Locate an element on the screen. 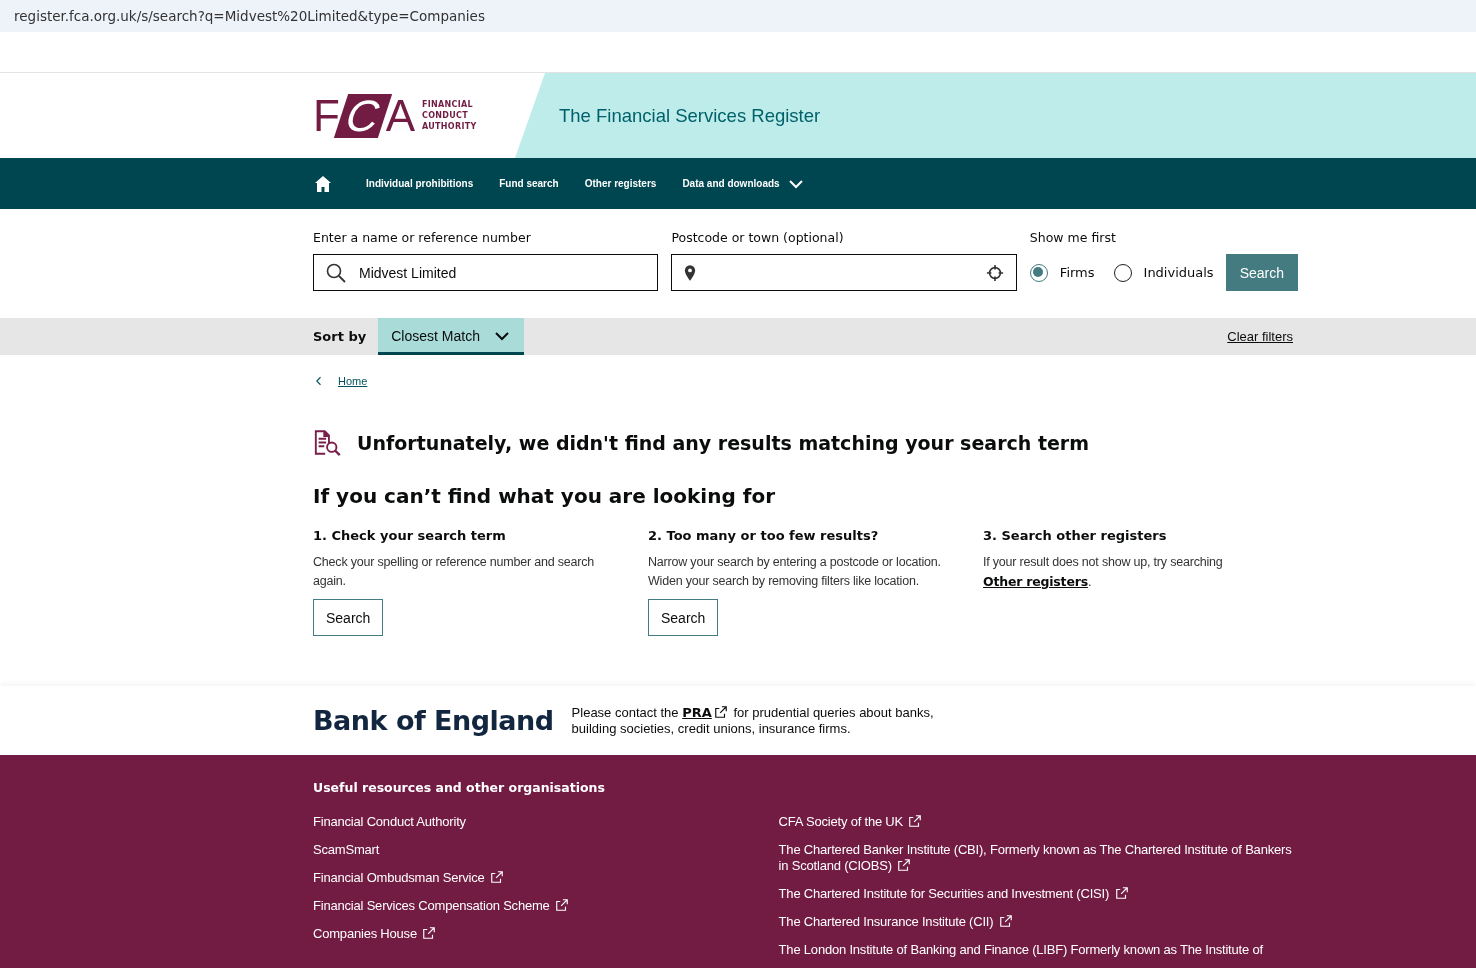 This screenshot has width=1476, height=968. breadcrumb-link: Home is located at coordinates (353, 381).